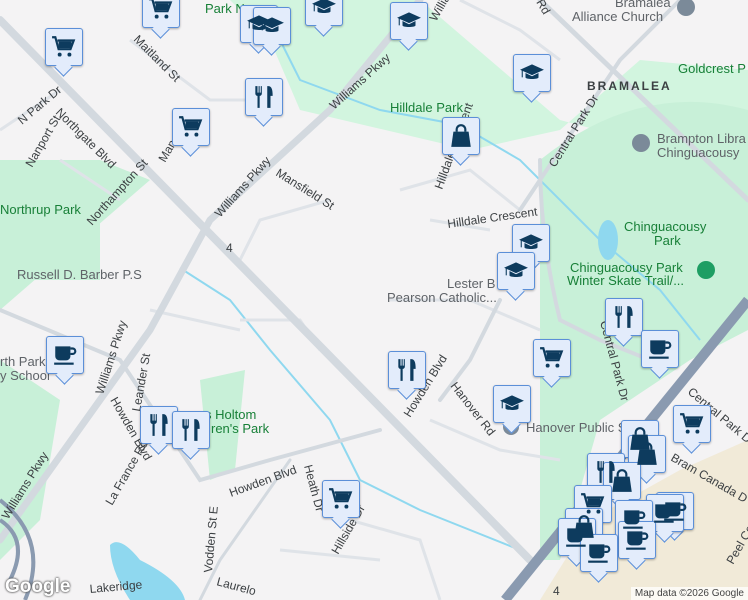 The height and width of the screenshot is (600, 748). What do you see at coordinates (229, 248) in the screenshot?
I see `route-4-shield: 4` at bounding box center [229, 248].